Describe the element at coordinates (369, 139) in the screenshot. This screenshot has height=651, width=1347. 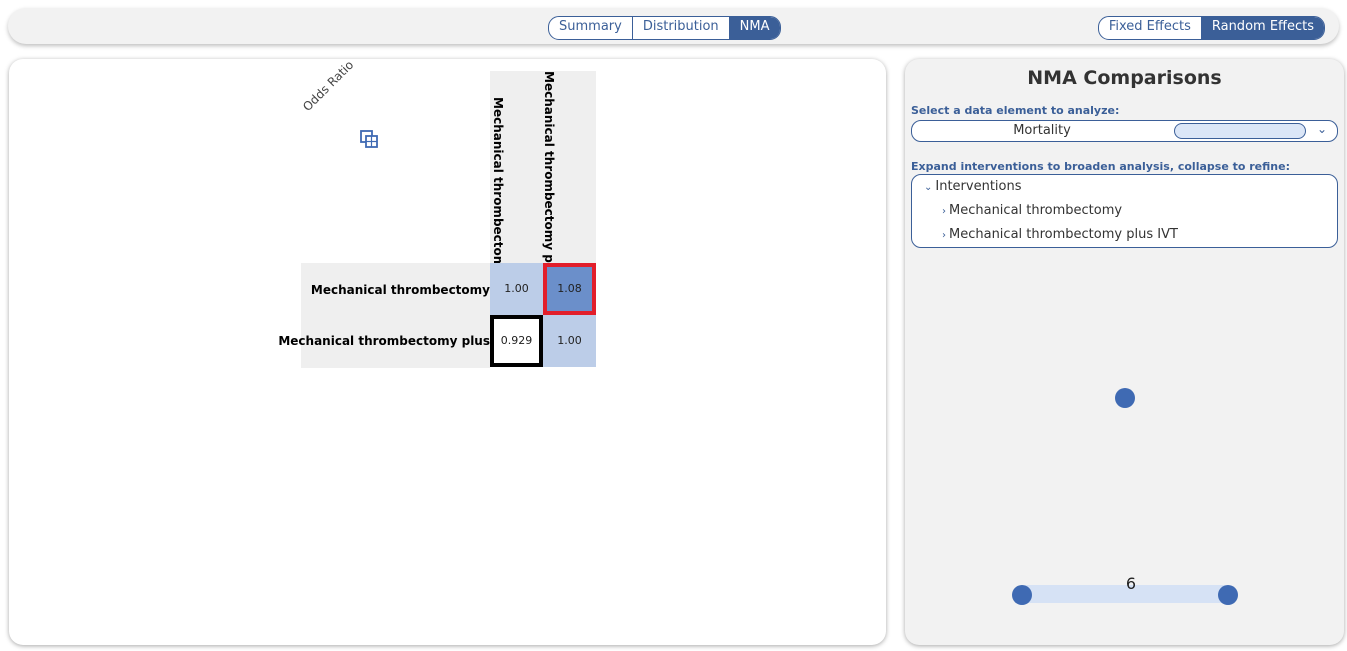
I see `copy-icon` at that location.